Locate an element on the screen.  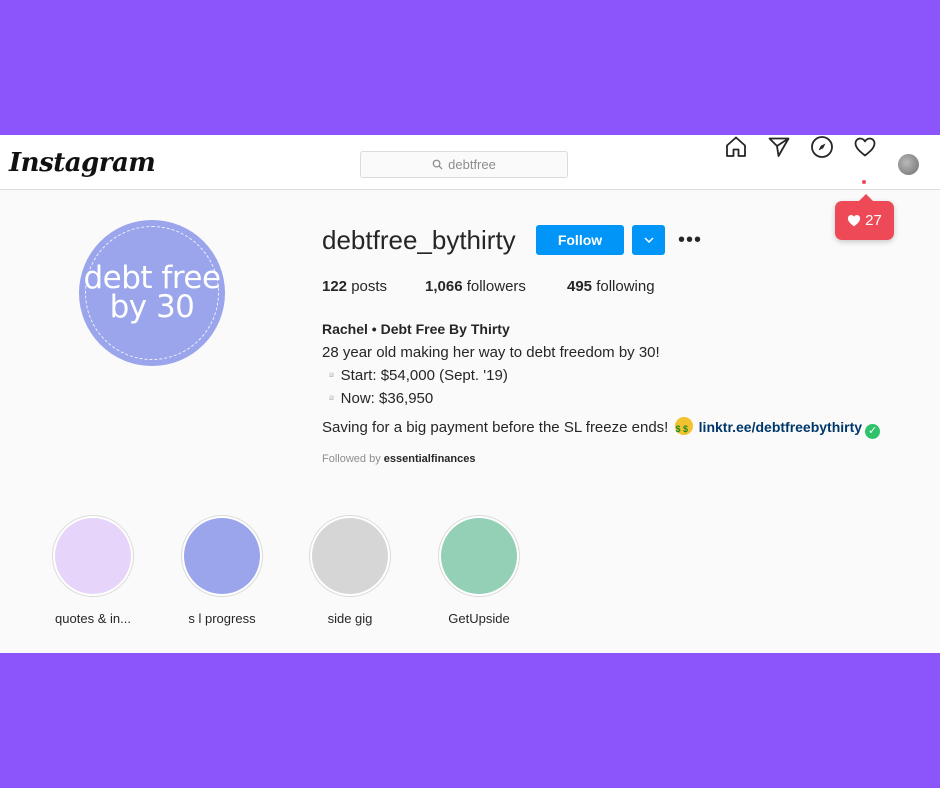
followers-stat: 1,066 followers is located at coordinates (475, 286).